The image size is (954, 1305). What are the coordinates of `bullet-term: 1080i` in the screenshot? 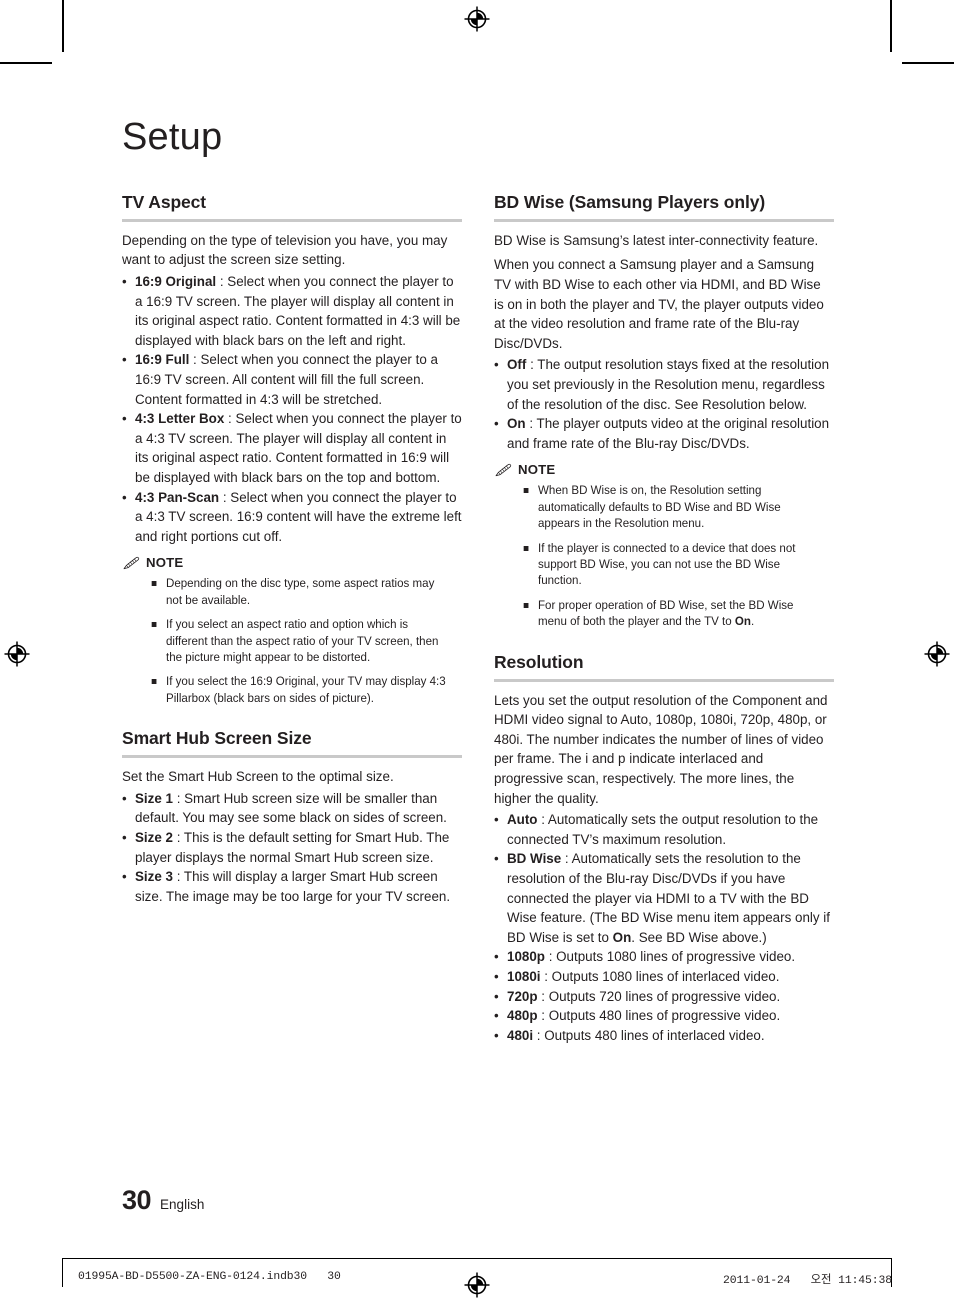 It's located at (524, 976).